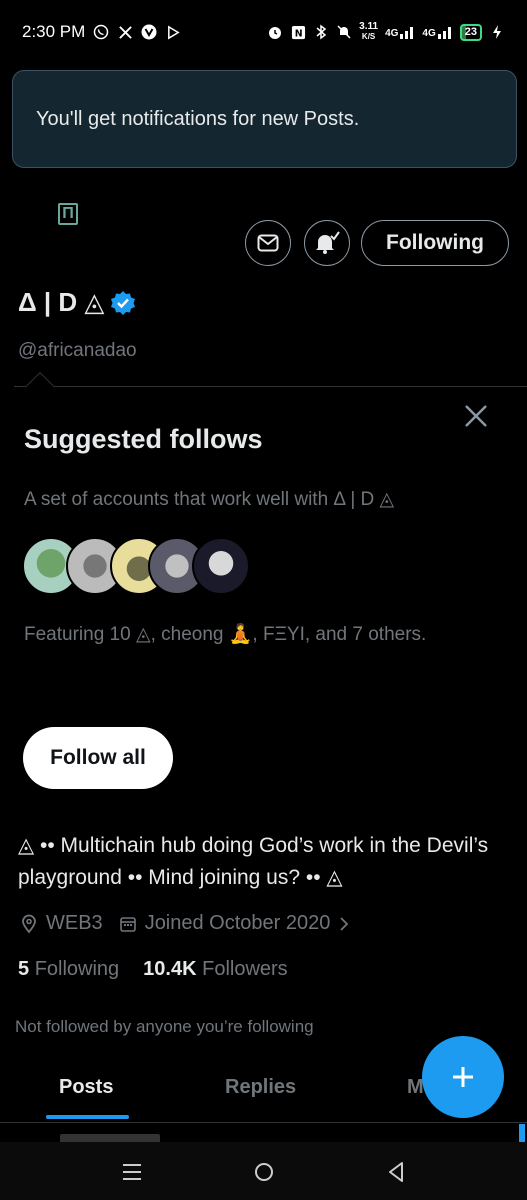 This screenshot has height=1200, width=527. I want to click on net-speed: 3.11 K/S, so click(368, 32).